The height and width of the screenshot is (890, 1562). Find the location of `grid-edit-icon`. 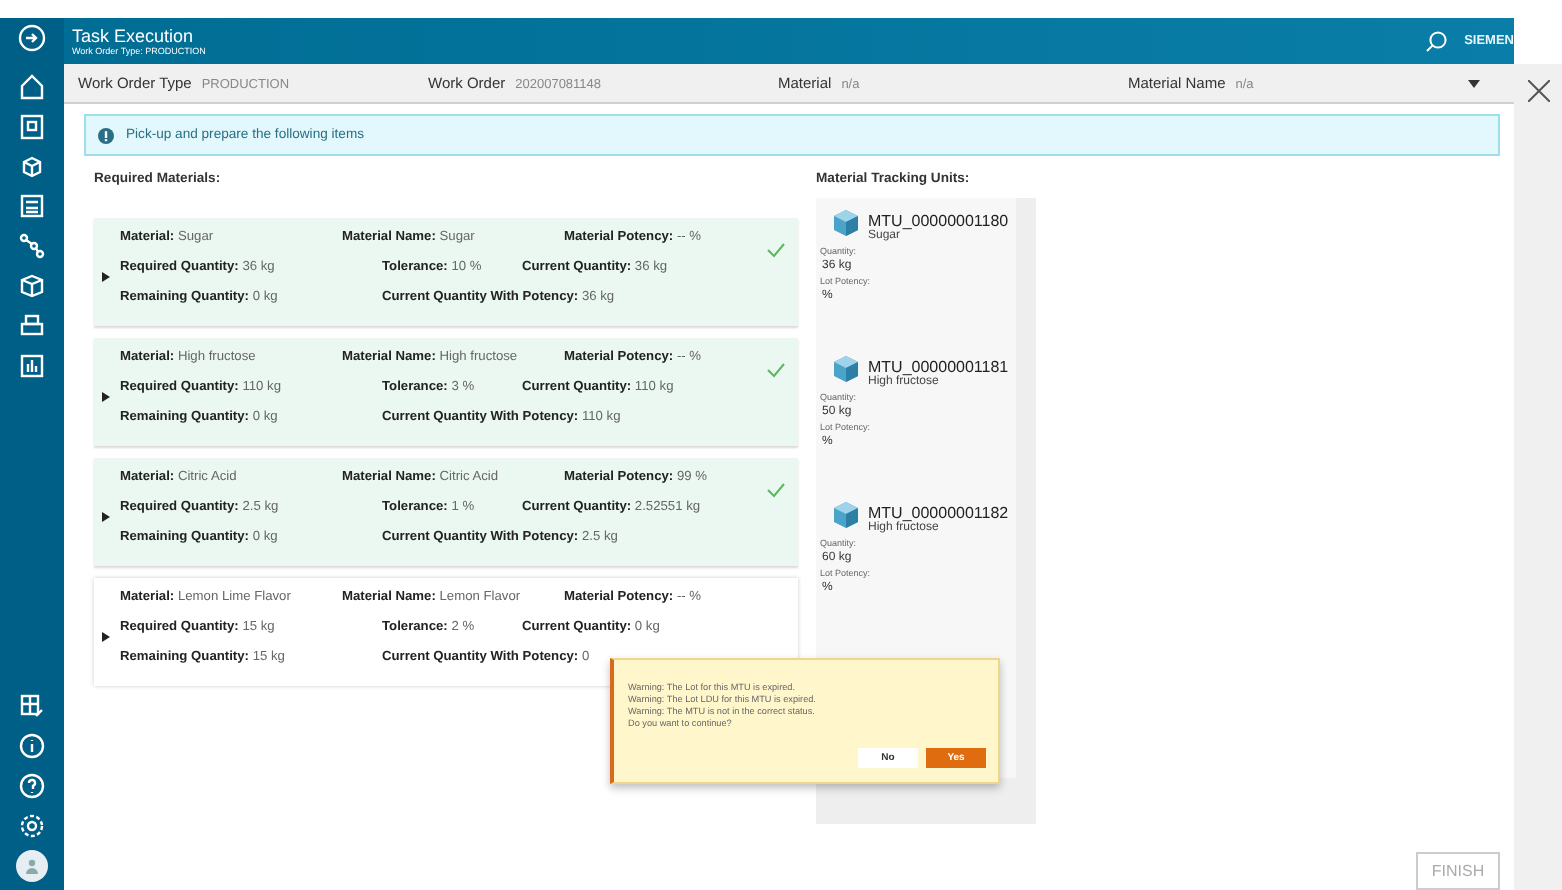

grid-edit-icon is located at coordinates (32, 706).